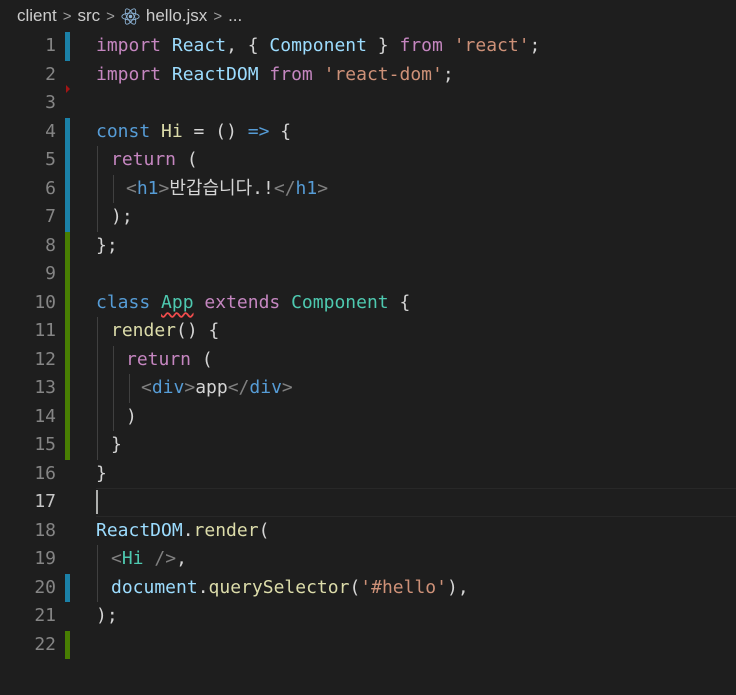  Describe the element at coordinates (45, 615) in the screenshot. I see `line-number: 21` at that location.